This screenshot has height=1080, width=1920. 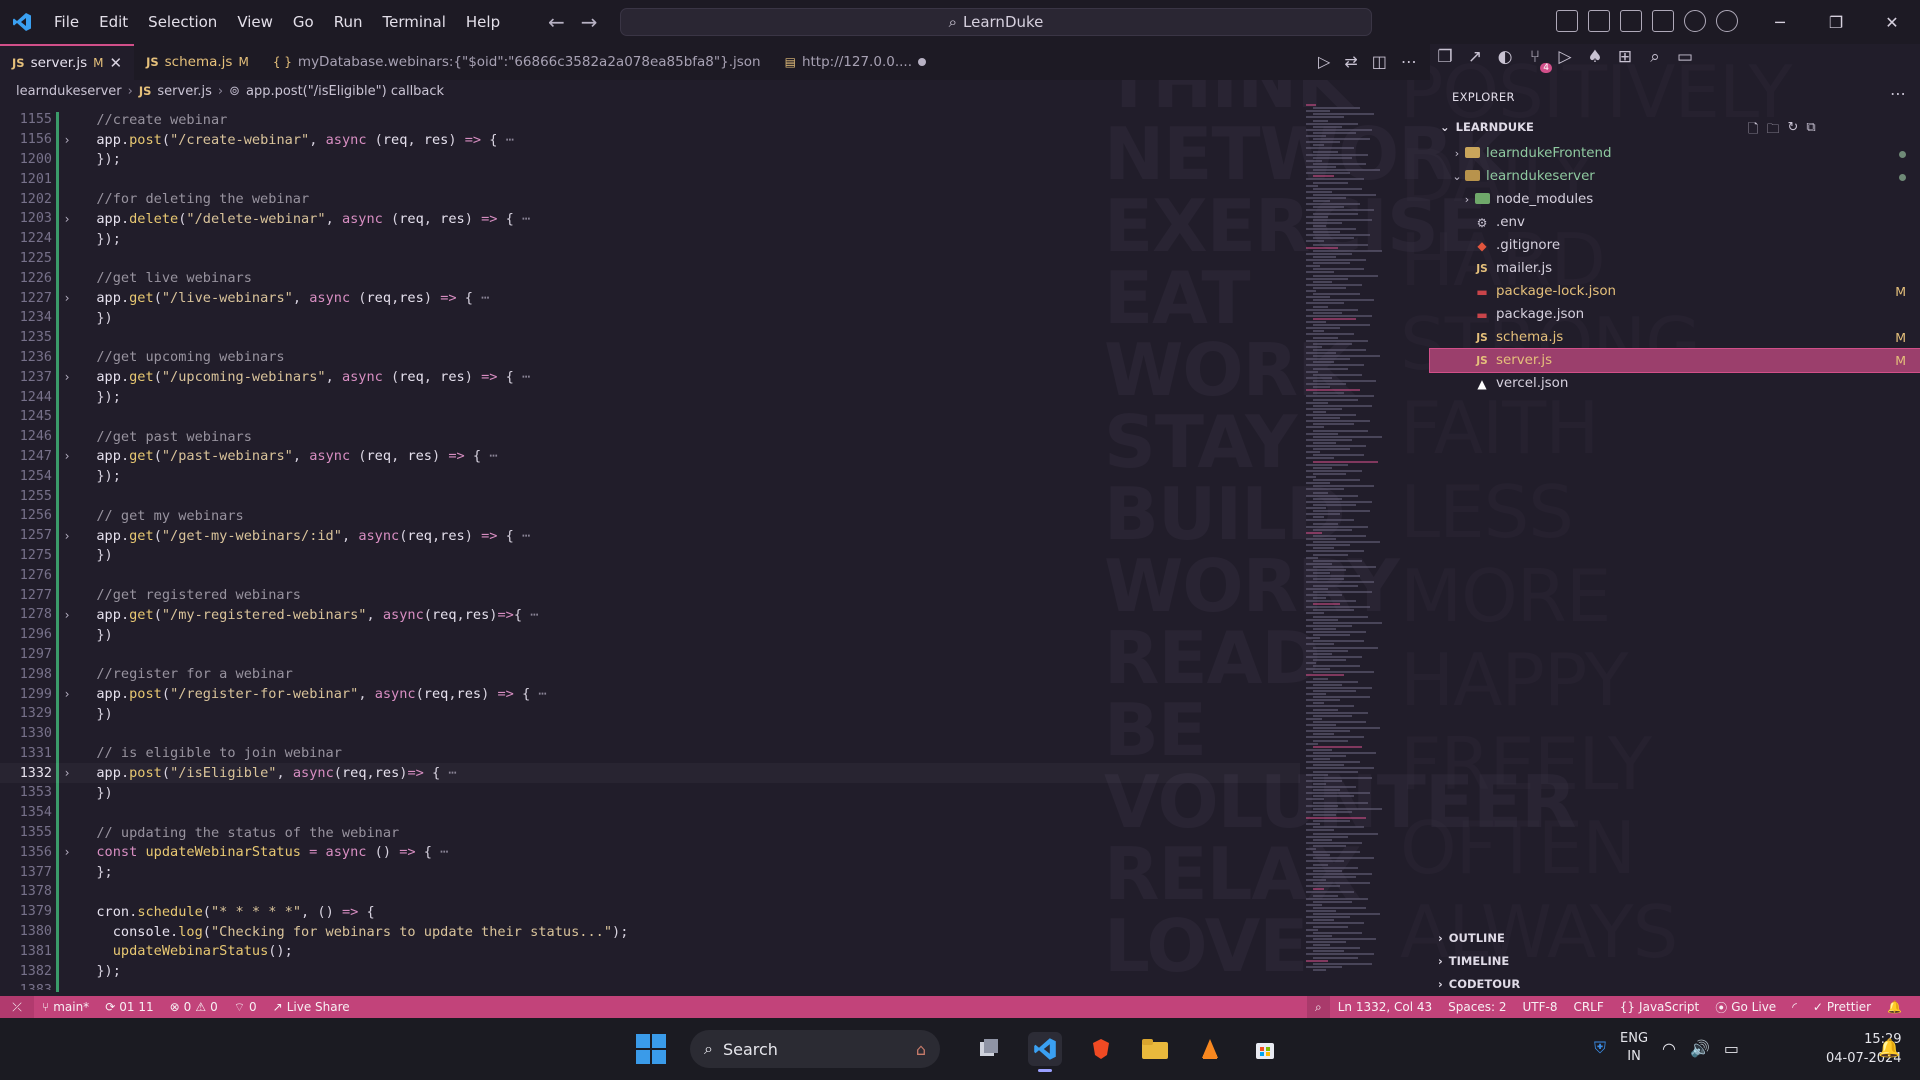 What do you see at coordinates (197, 62) in the screenshot?
I see `tab-schema-js: JS schema.js M` at bounding box center [197, 62].